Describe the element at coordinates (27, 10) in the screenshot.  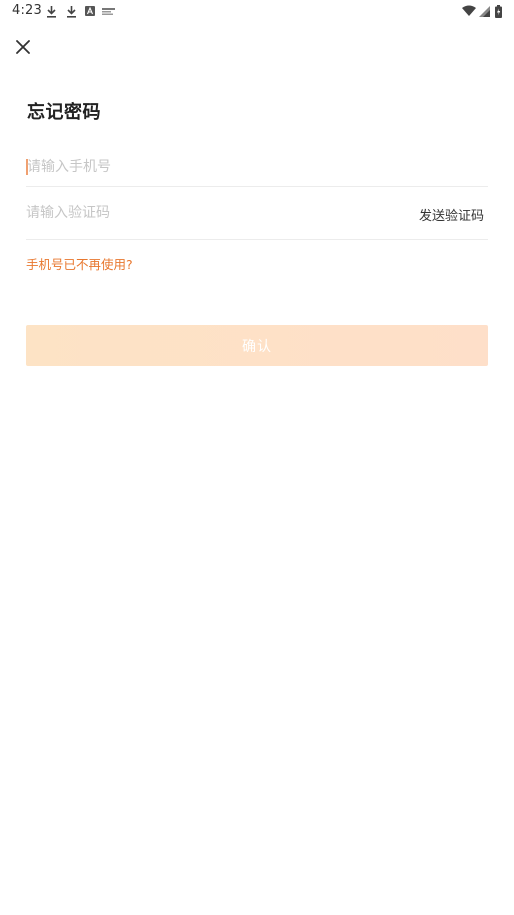
I see `status-time: 4:23` at that location.